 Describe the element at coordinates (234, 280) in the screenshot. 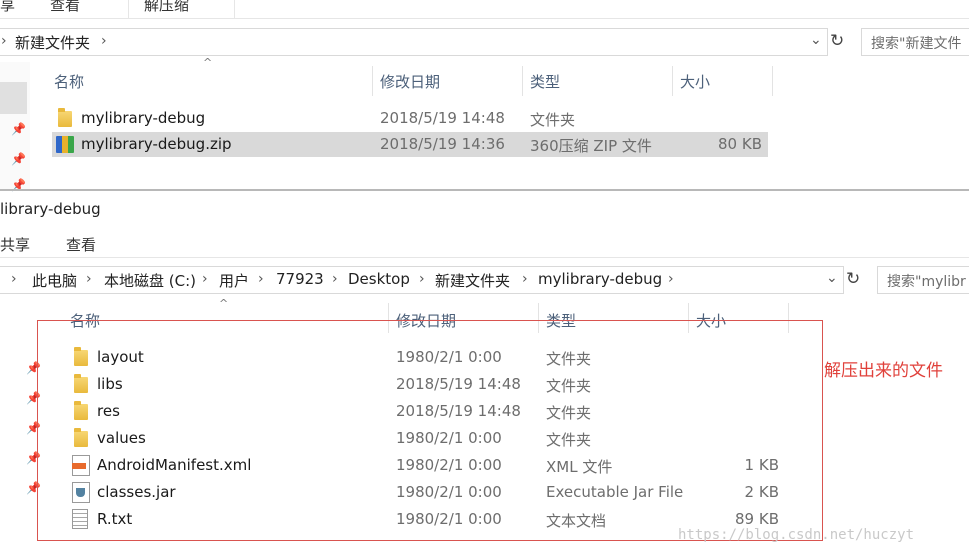

I see `breadcrumb-item: 用户` at that location.